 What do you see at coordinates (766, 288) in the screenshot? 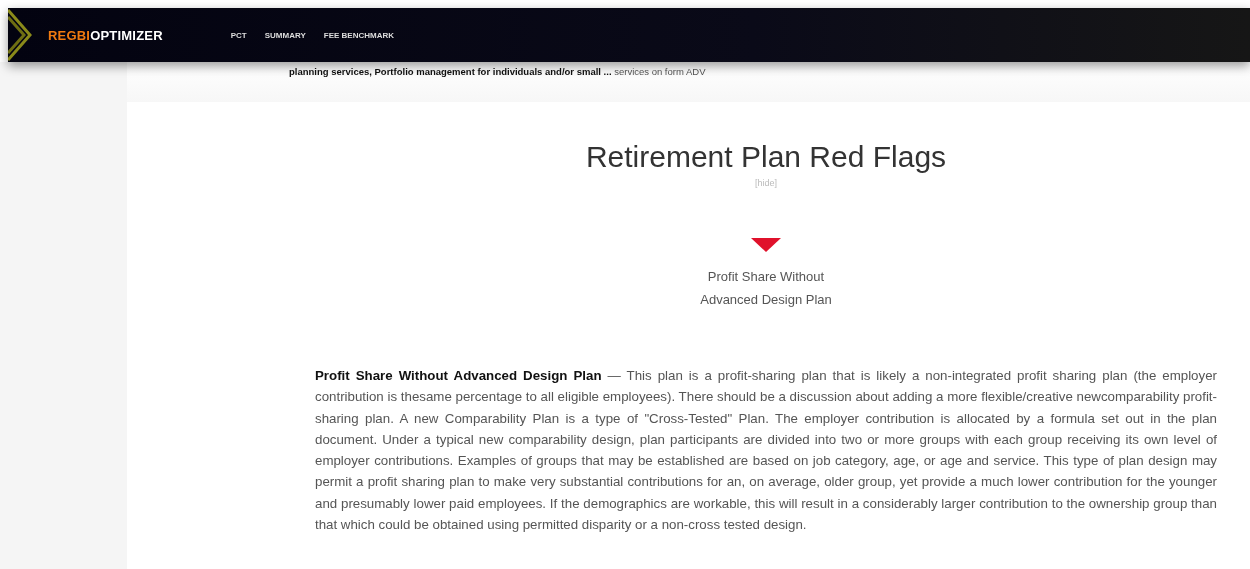
I see `flag-label: Profit Share Without Advanced Design Plan` at bounding box center [766, 288].